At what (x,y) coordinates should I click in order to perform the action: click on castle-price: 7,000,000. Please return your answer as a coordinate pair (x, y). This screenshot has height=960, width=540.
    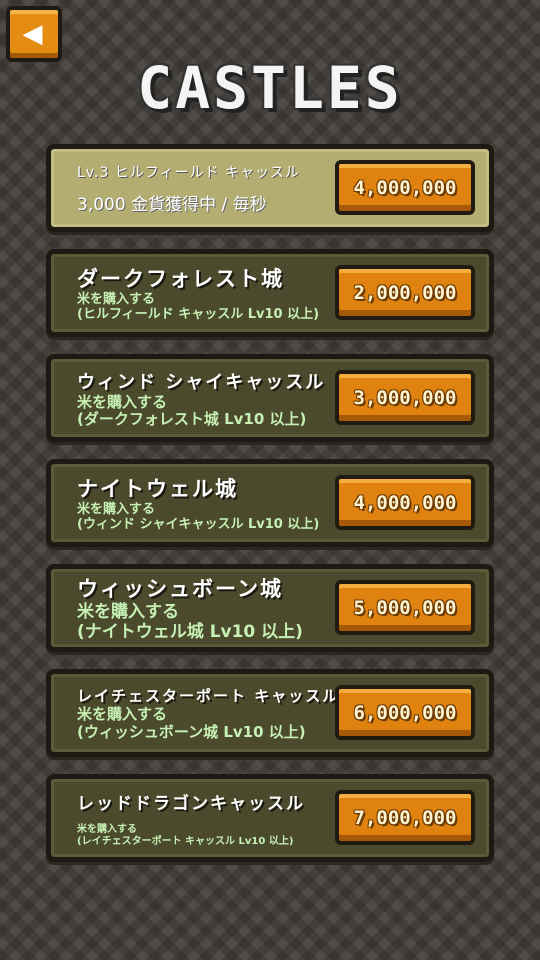
    Looking at the image, I should click on (405, 817).